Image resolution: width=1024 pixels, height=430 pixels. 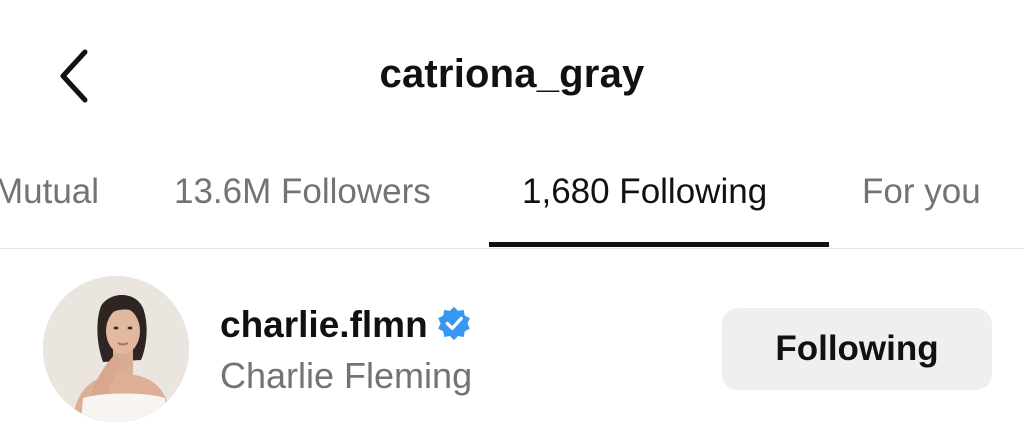 I want to click on tab-mutual: Mutual, so click(x=49, y=192).